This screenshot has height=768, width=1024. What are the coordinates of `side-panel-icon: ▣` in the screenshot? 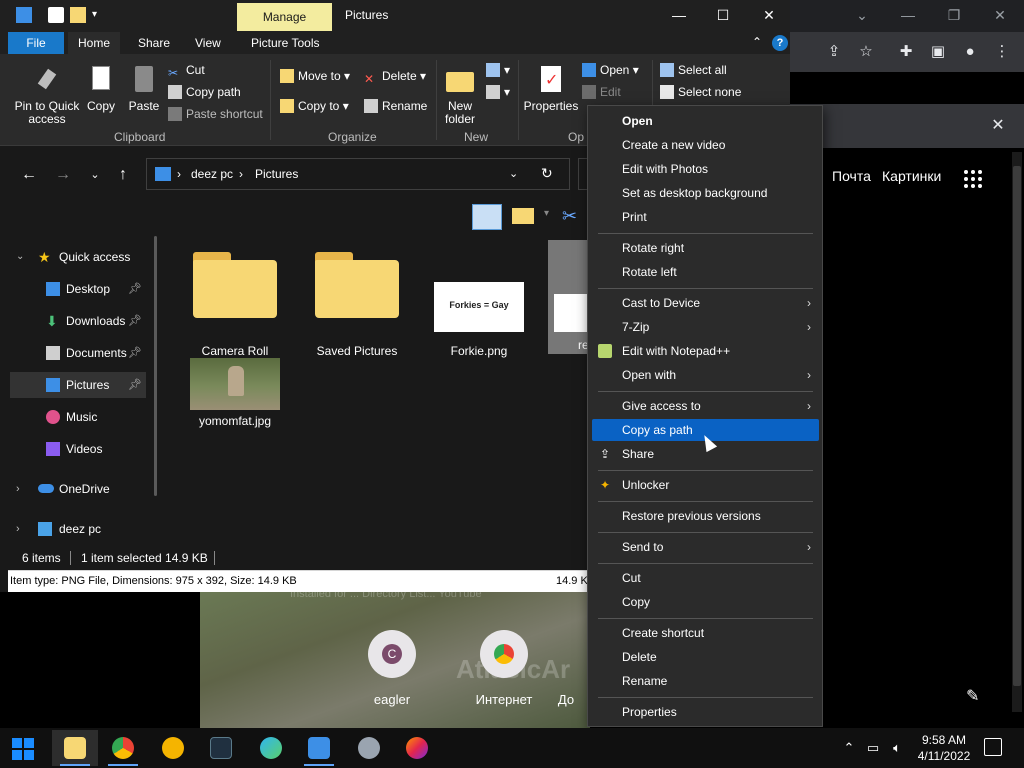 It's located at (938, 52).